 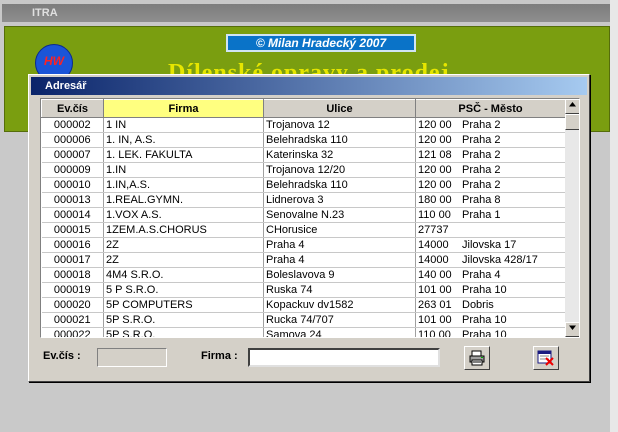 I want to click on cell-ulice: Senovalne N.23, so click(x=339, y=215).